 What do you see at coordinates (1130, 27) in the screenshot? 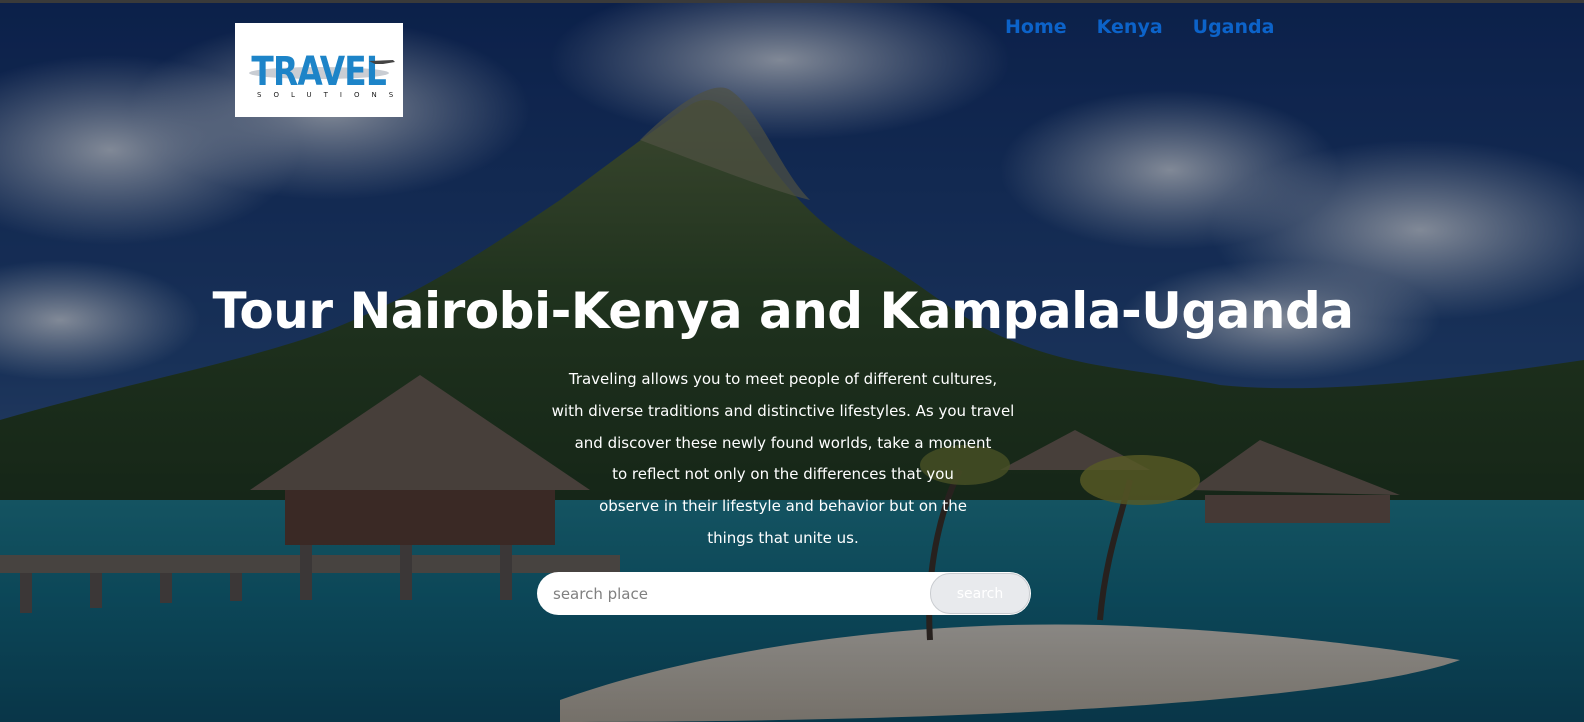
I see `nav-link-kenya: Kenya` at bounding box center [1130, 27].